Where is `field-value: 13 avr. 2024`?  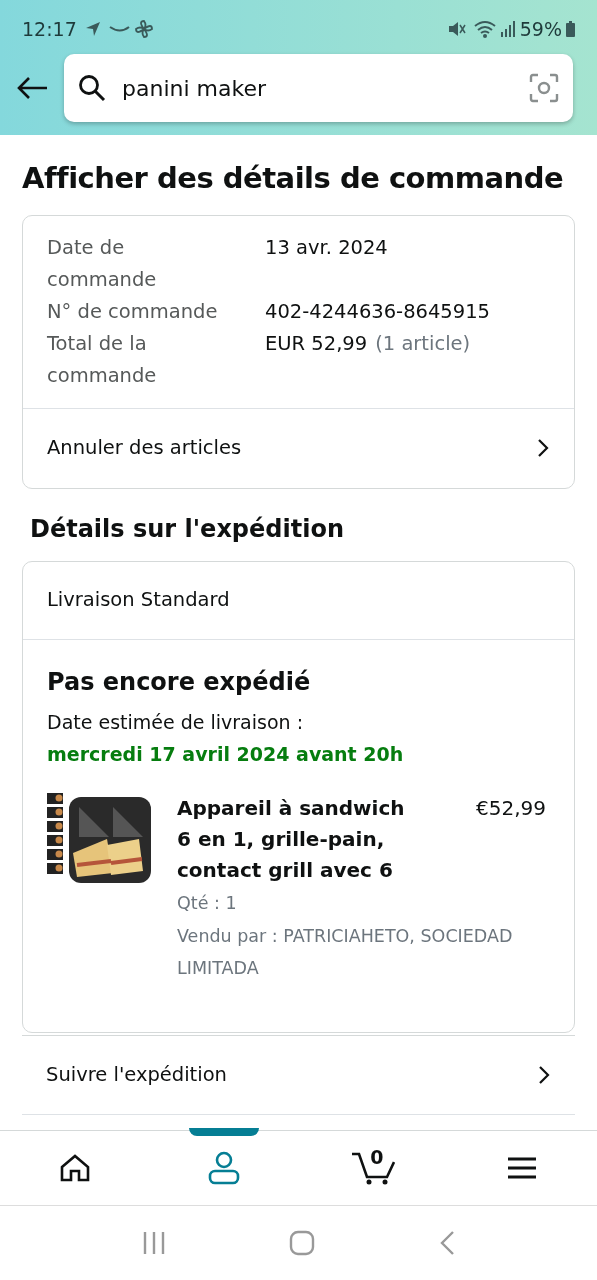 field-value: 13 avr. 2024 is located at coordinates (326, 247).